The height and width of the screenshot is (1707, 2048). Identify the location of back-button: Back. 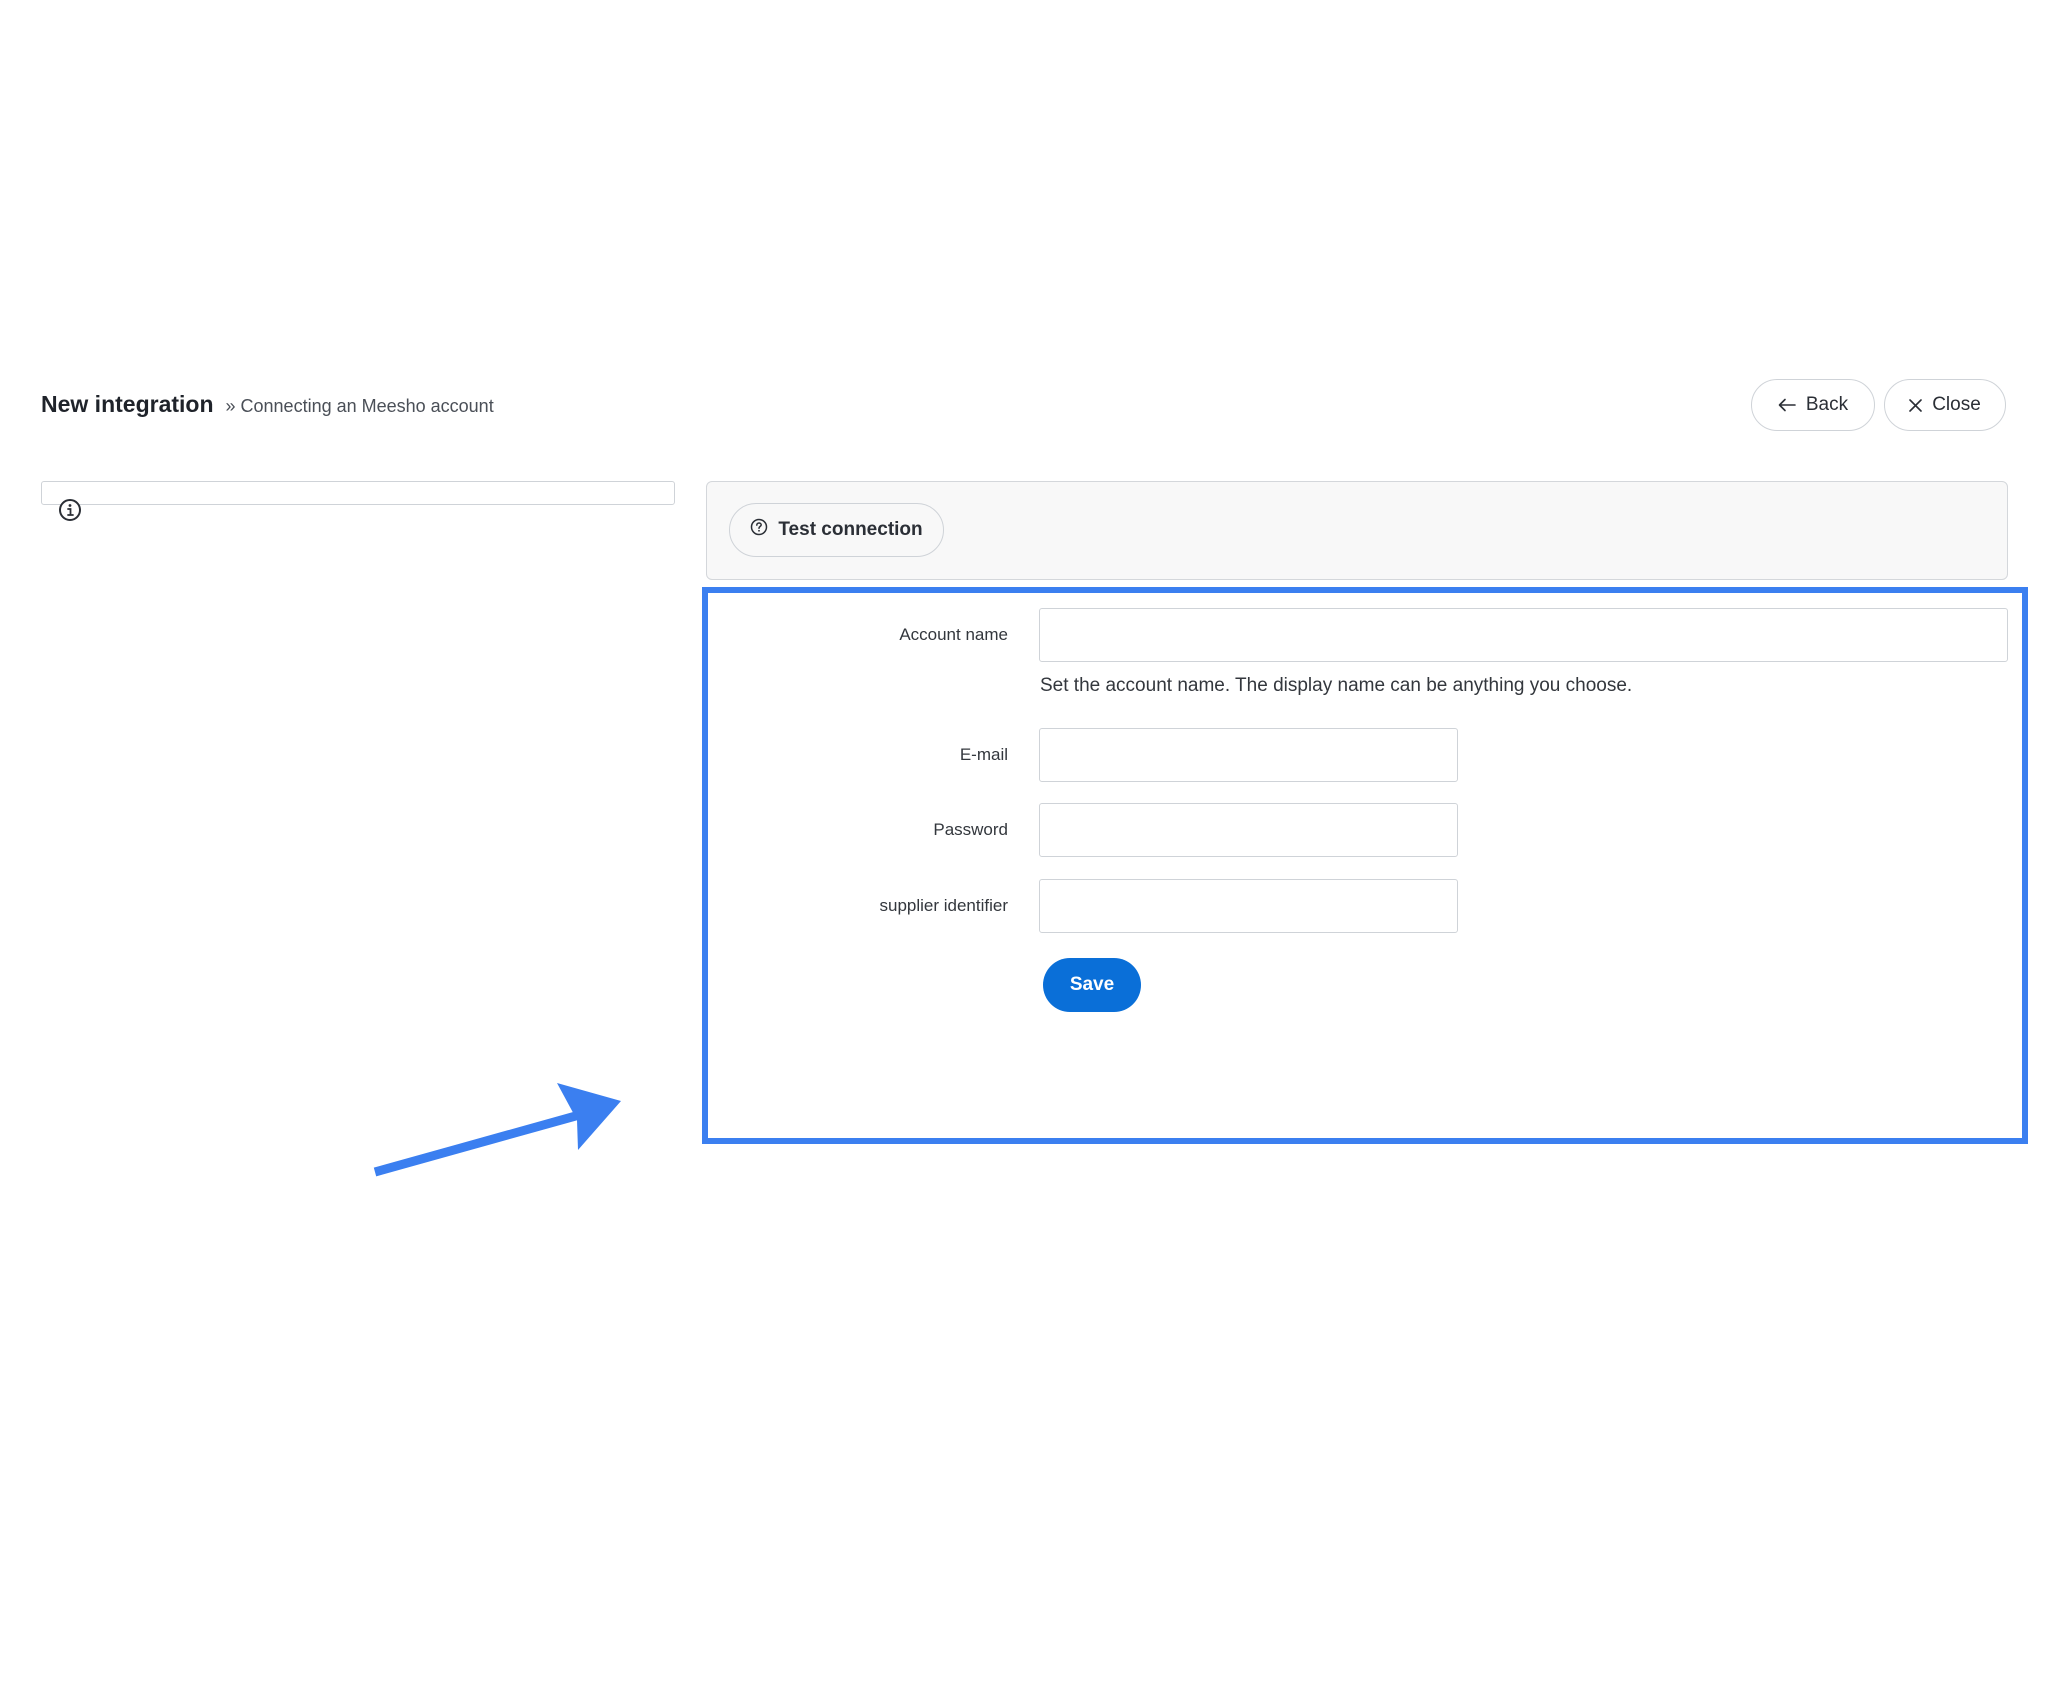
(1813, 405).